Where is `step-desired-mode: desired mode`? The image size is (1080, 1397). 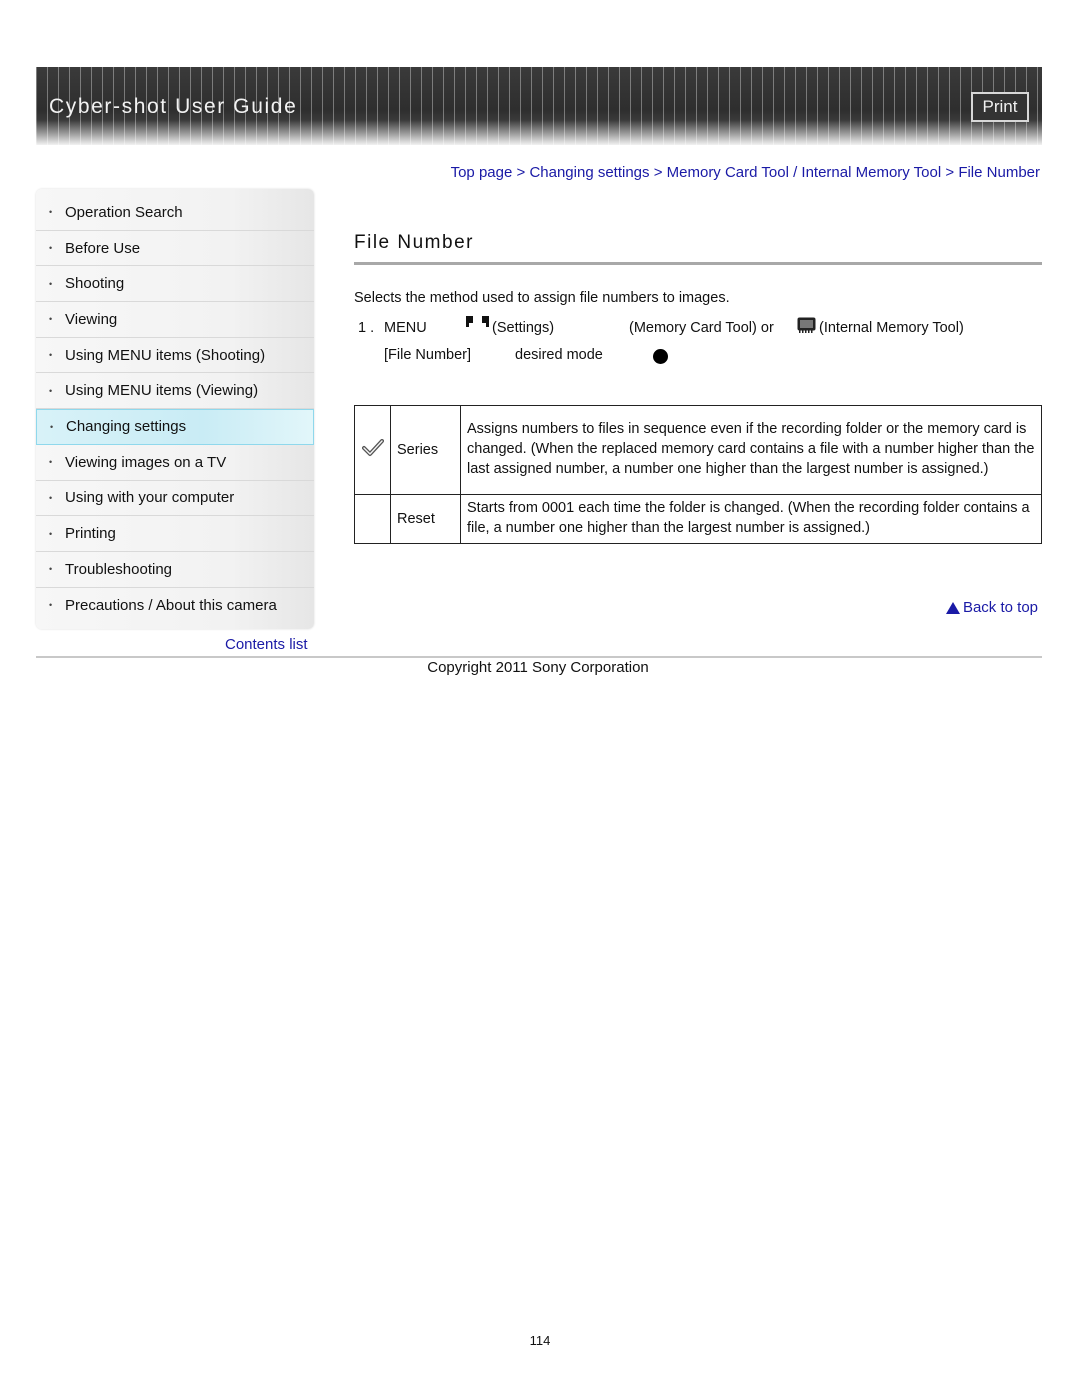
step-desired-mode: desired mode is located at coordinates (559, 355).